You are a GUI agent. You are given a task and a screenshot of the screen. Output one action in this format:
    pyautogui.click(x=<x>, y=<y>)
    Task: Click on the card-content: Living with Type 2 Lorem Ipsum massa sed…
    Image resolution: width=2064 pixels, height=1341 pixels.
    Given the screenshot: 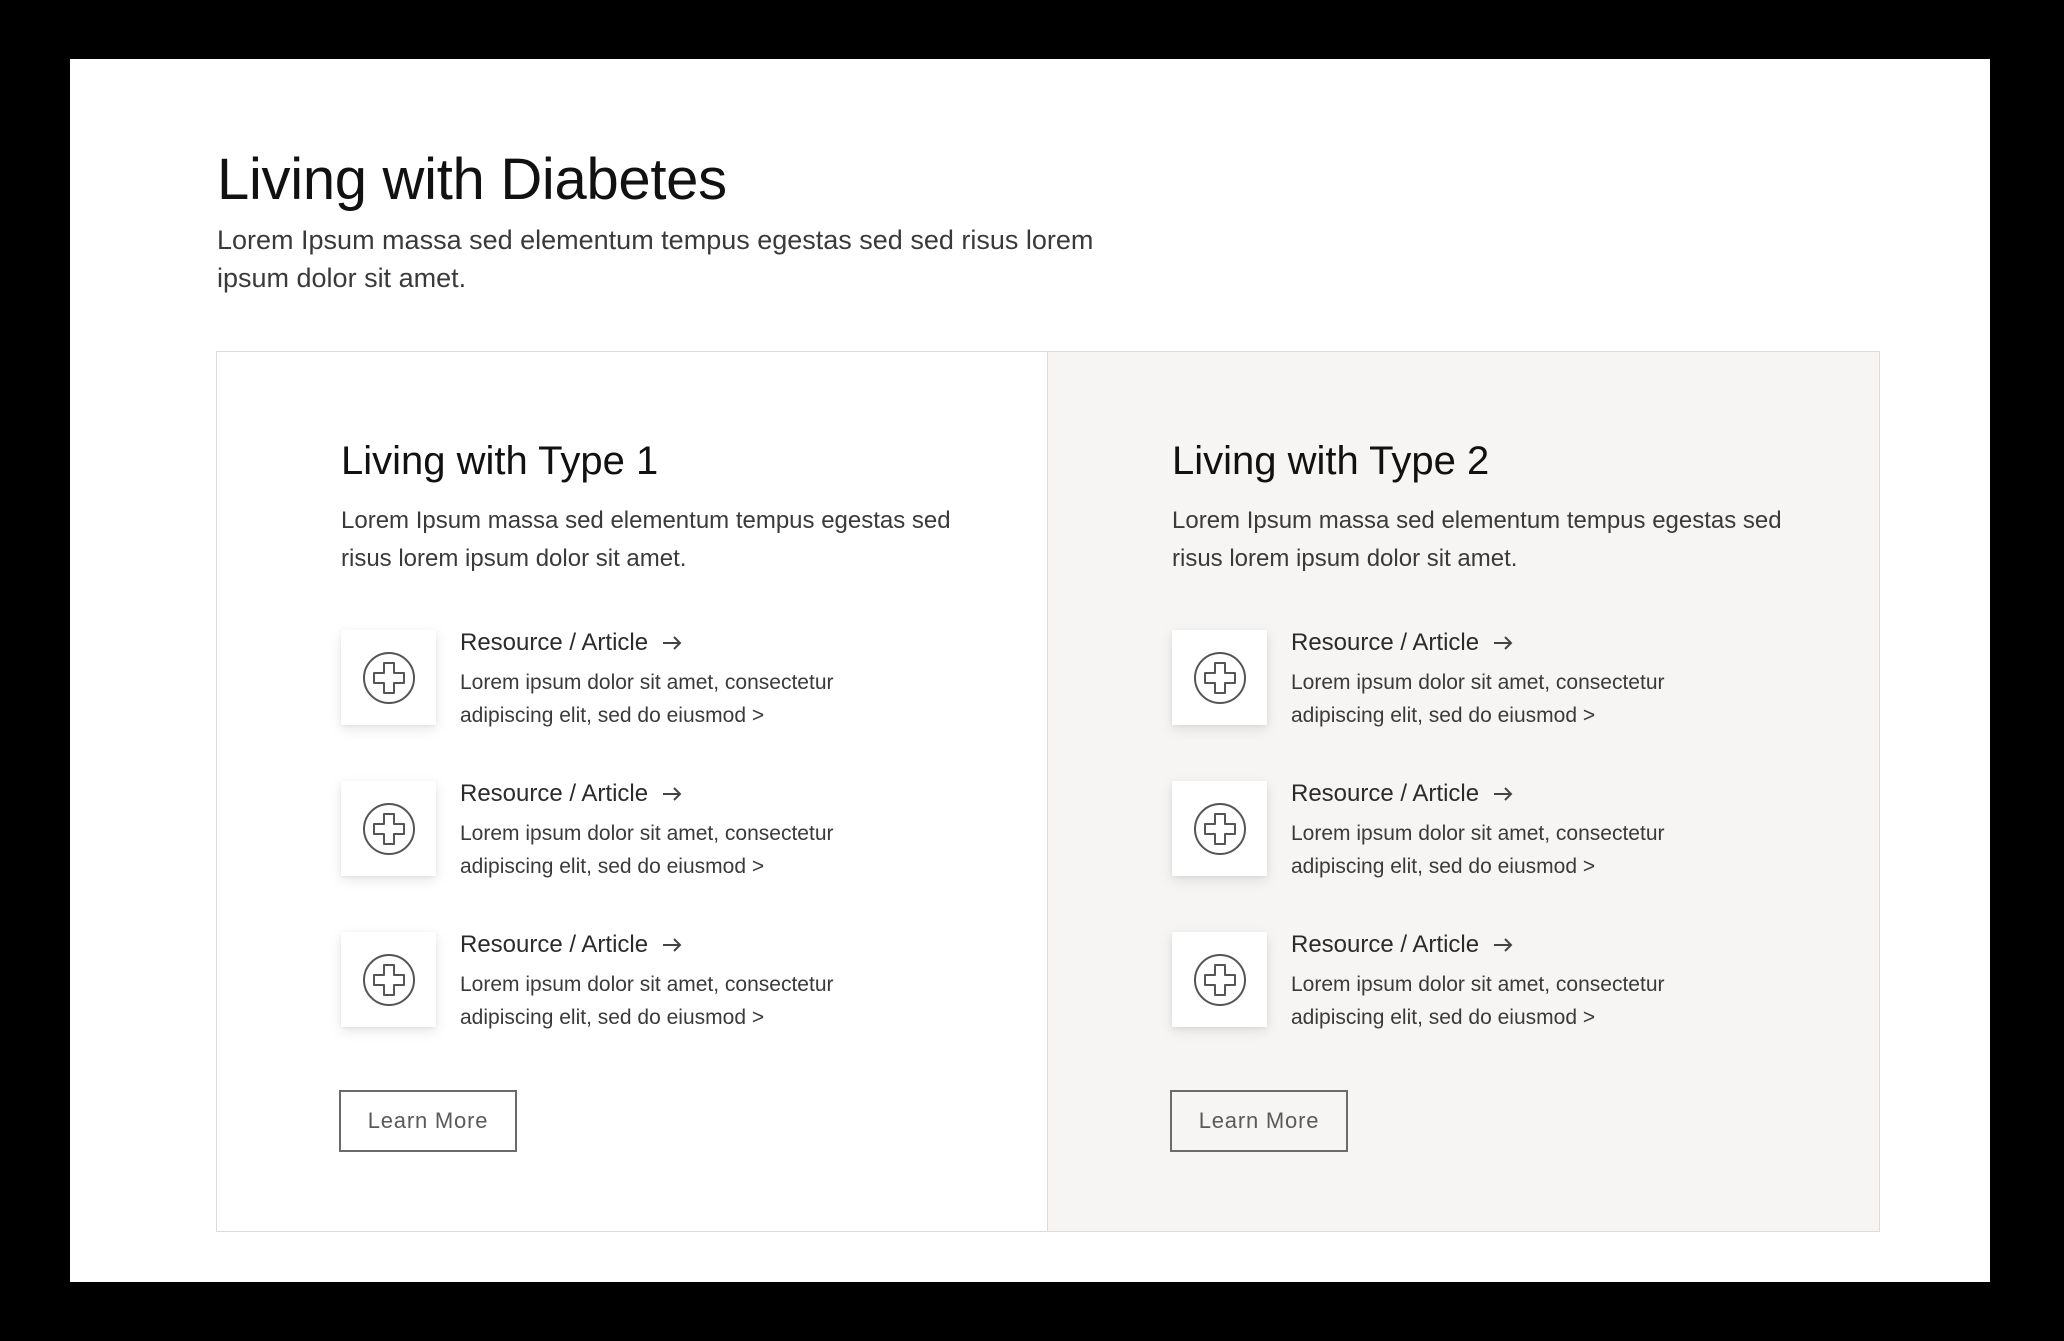 What is the action you would take?
    pyautogui.click(x=1492, y=759)
    